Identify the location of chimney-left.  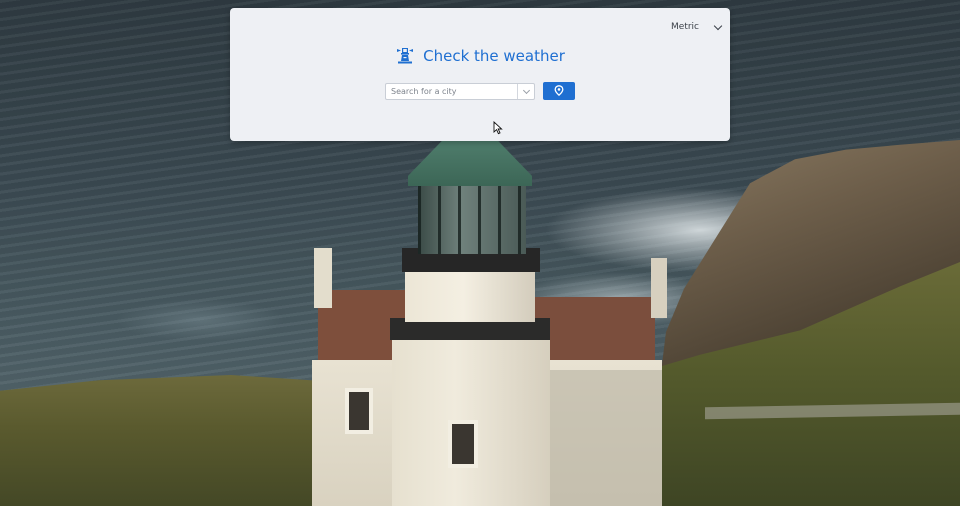
(323, 278).